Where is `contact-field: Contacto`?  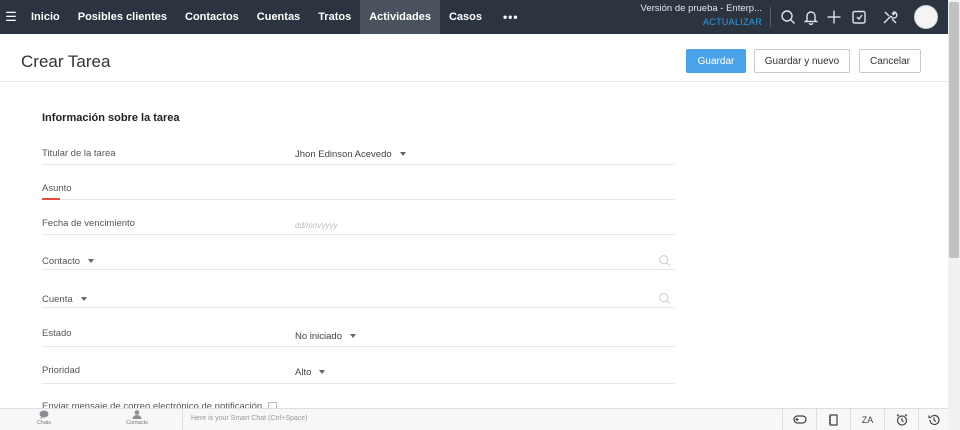
contact-field: Contacto is located at coordinates (358, 252).